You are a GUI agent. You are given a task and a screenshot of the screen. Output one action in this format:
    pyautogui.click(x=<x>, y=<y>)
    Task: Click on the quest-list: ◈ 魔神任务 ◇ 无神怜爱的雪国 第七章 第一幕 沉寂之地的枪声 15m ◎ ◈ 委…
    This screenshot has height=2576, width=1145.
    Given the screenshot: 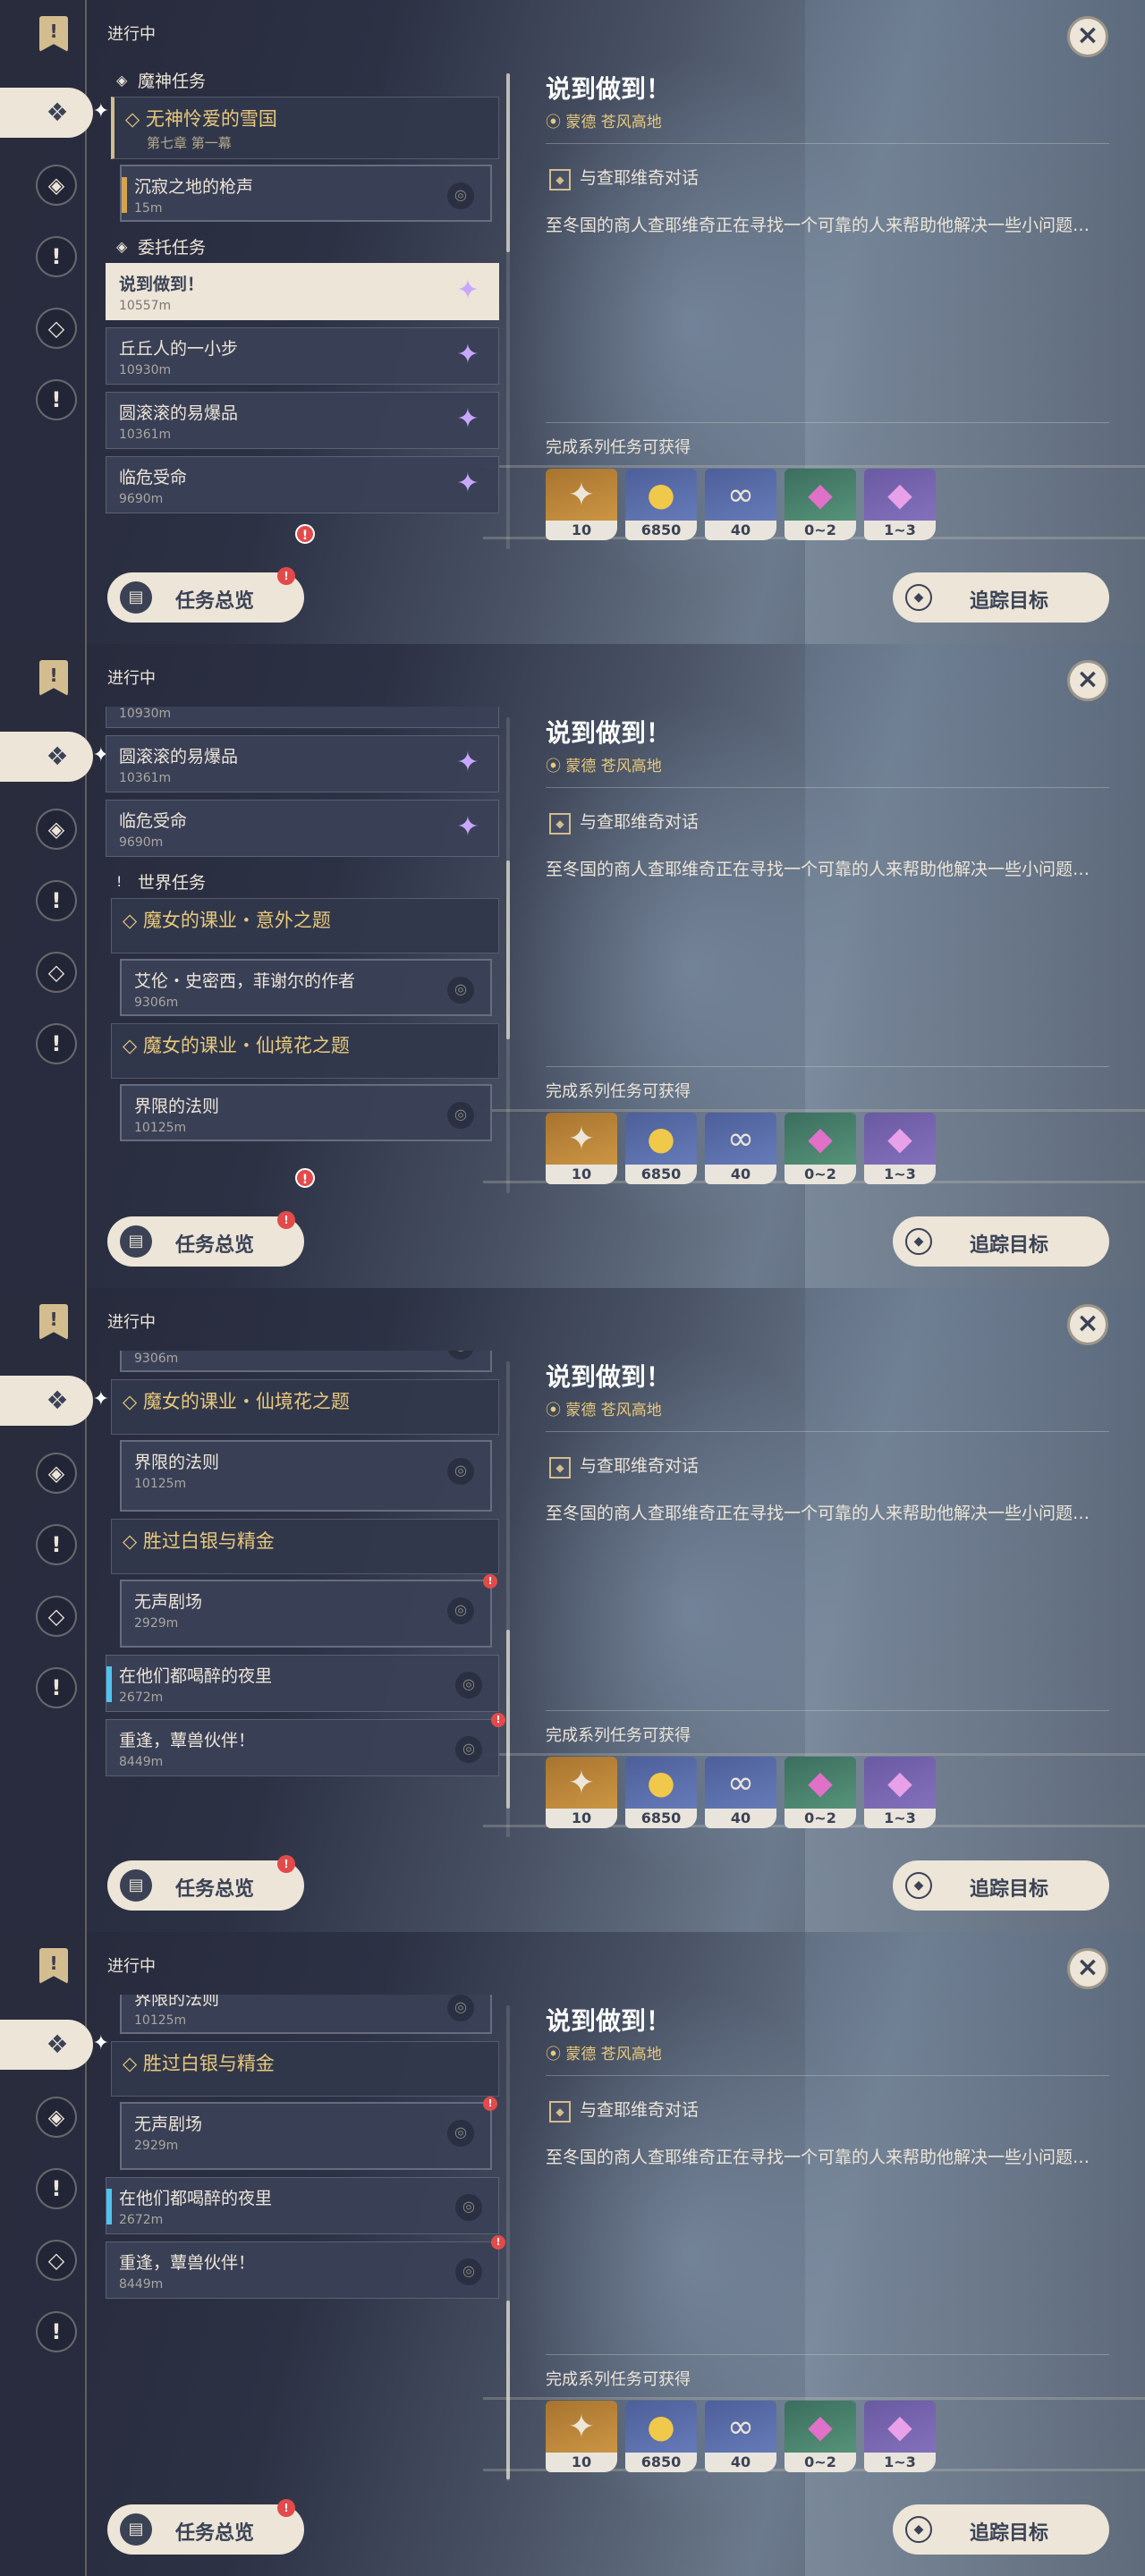 What is the action you would take?
    pyautogui.click(x=307, y=304)
    